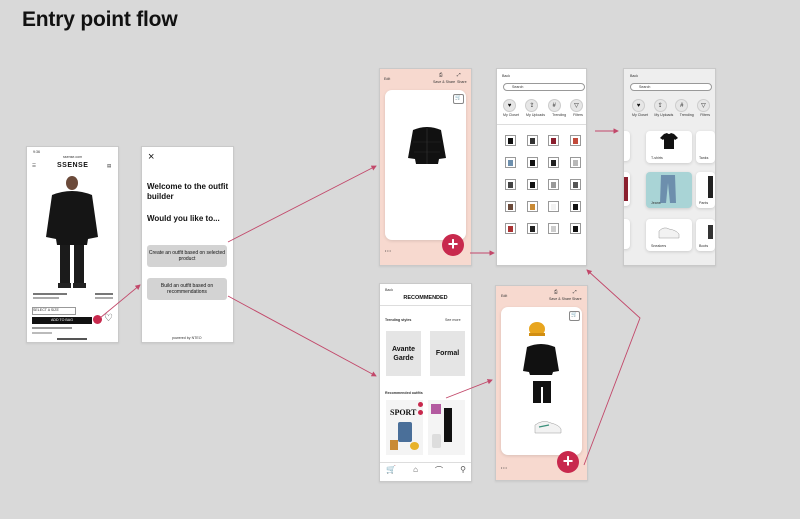 Image resolution: width=800 pixels, height=519 pixels. What do you see at coordinates (469, 389) in the screenshot?
I see `arrow-recommended-to-builder` at bounding box center [469, 389].